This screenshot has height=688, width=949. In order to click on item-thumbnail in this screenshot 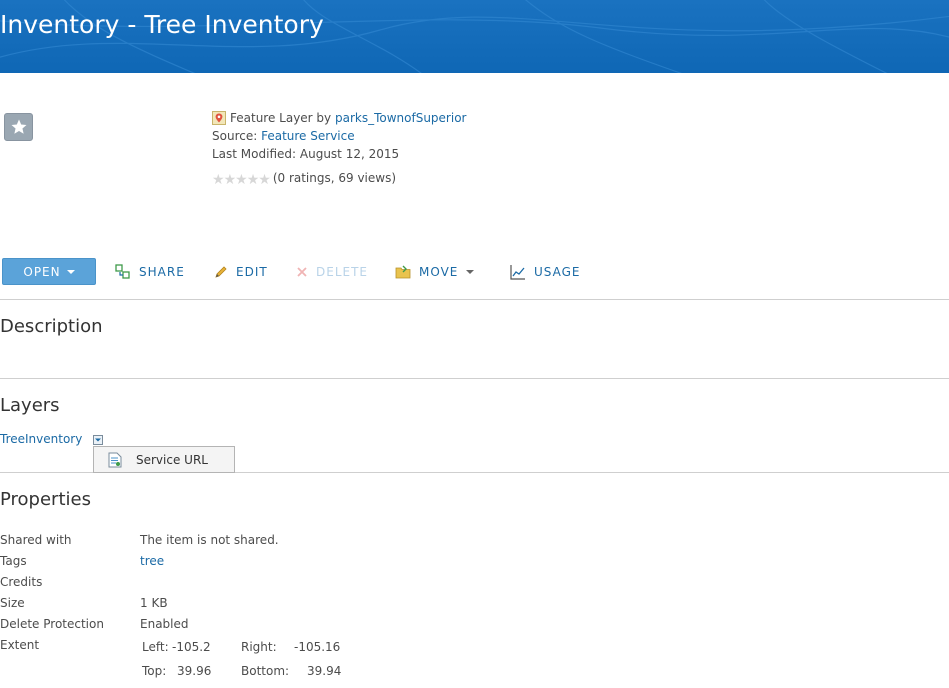, I will do `click(18, 127)`.